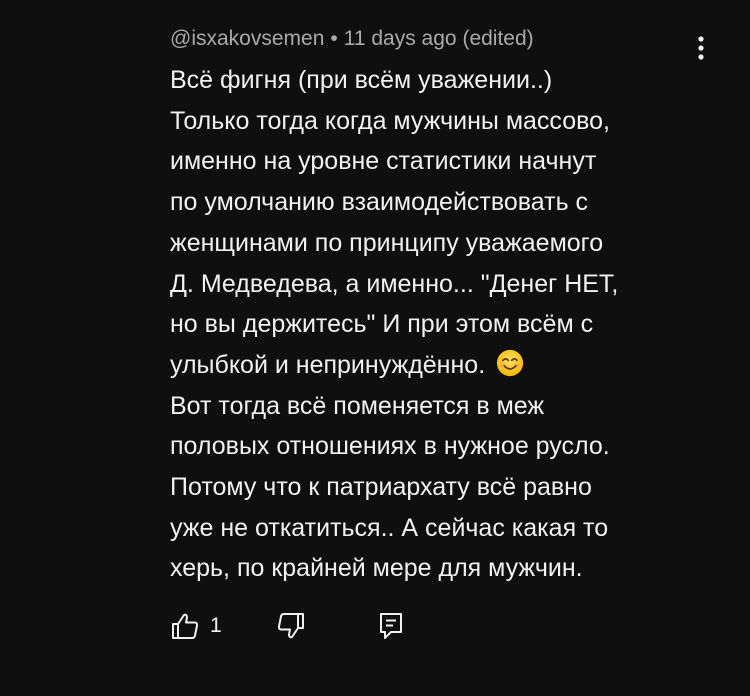 The image size is (750, 696). What do you see at coordinates (387, 242) in the screenshot?
I see `comment-line: женщинами по принципу уважаемого` at bounding box center [387, 242].